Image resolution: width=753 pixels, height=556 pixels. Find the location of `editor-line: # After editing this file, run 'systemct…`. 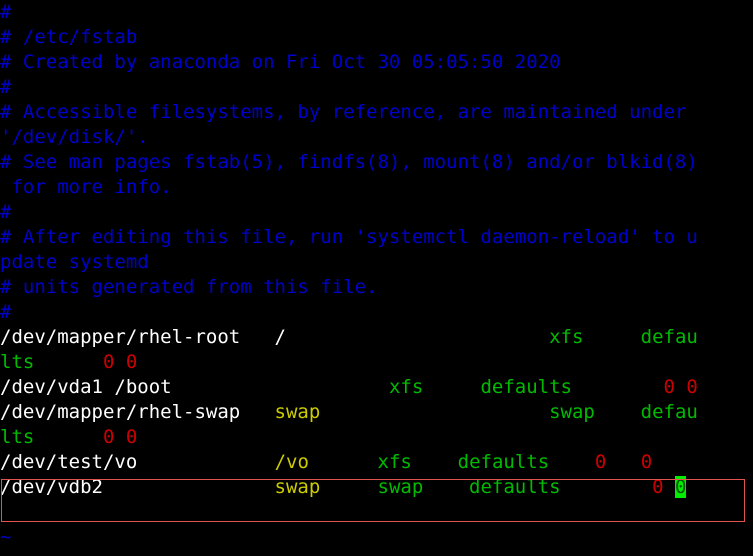

editor-line: # After editing this file, run 'systemct… is located at coordinates (376, 237).